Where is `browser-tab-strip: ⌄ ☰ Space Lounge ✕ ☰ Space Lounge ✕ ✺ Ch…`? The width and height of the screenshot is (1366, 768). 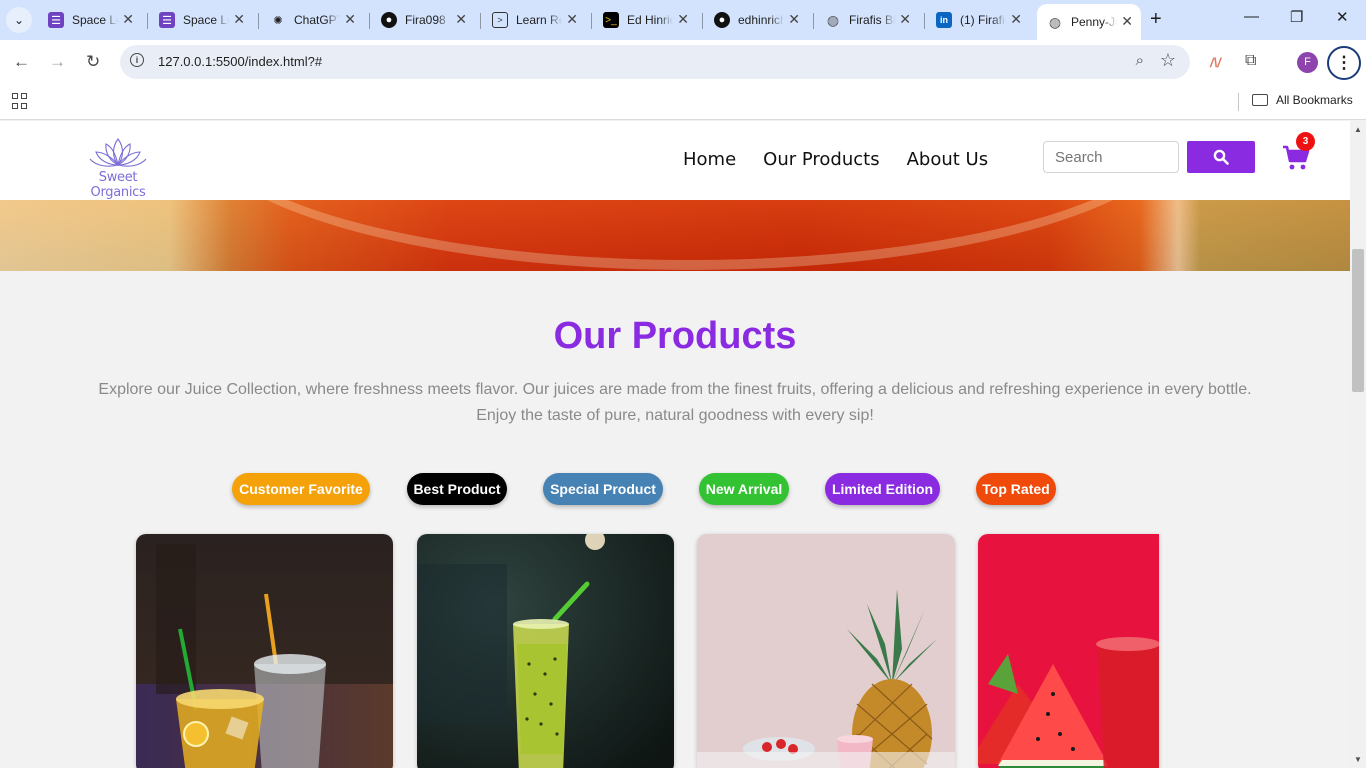 browser-tab-strip: ⌄ ☰ Space Lounge ✕ ☰ Space Lounge ✕ ✺ Ch… is located at coordinates (683, 20).